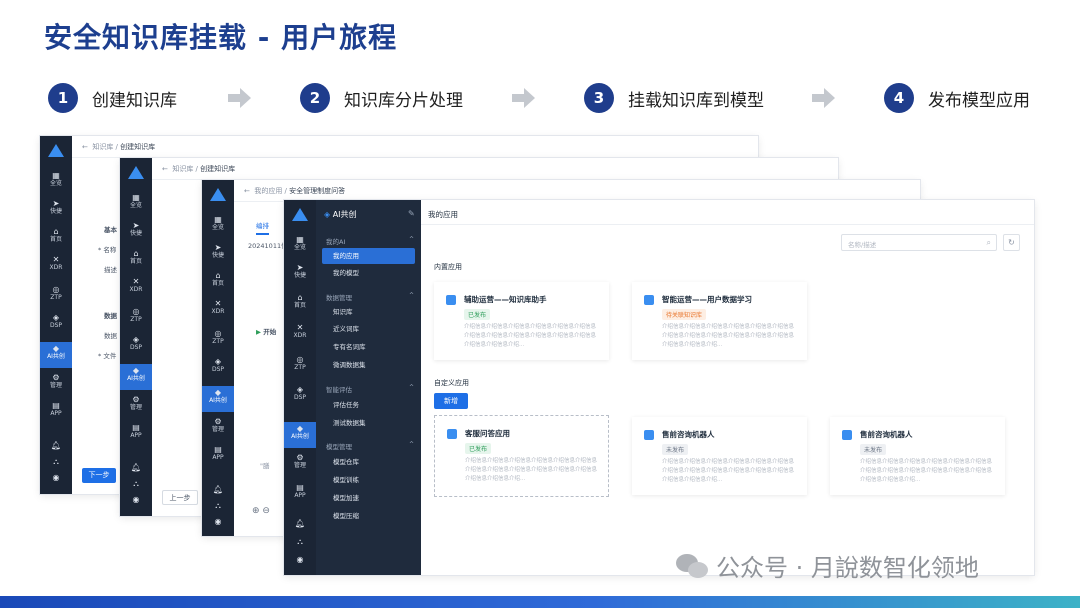 This screenshot has width=1080, height=608. What do you see at coordinates (411, 213) in the screenshot?
I see `pin-icon: ✎` at bounding box center [411, 213].